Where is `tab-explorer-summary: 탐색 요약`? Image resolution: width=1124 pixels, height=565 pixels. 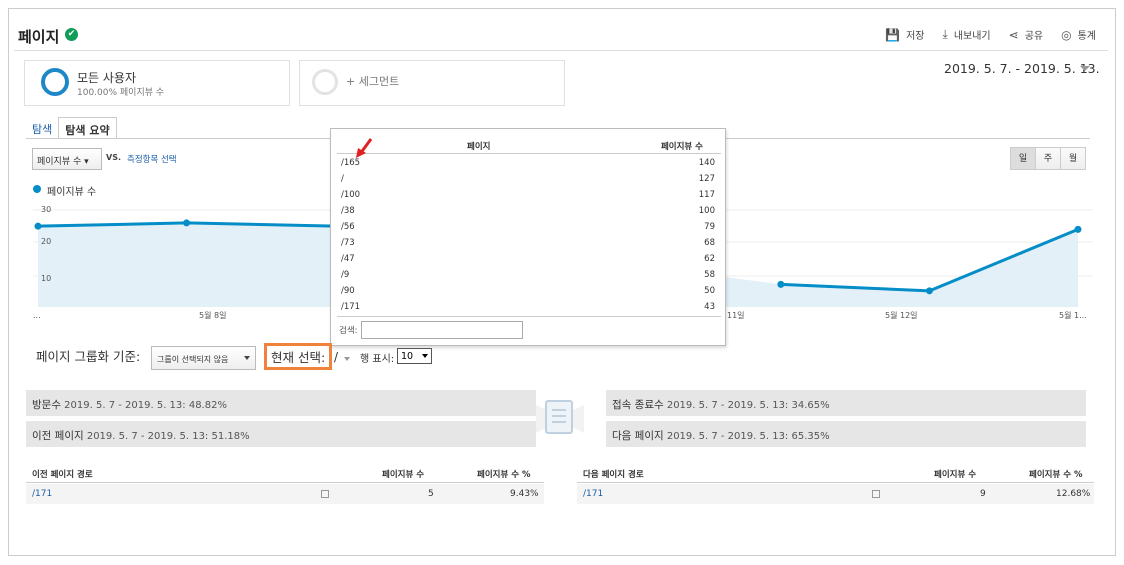 tab-explorer-summary: 탐색 요약 is located at coordinates (87, 127).